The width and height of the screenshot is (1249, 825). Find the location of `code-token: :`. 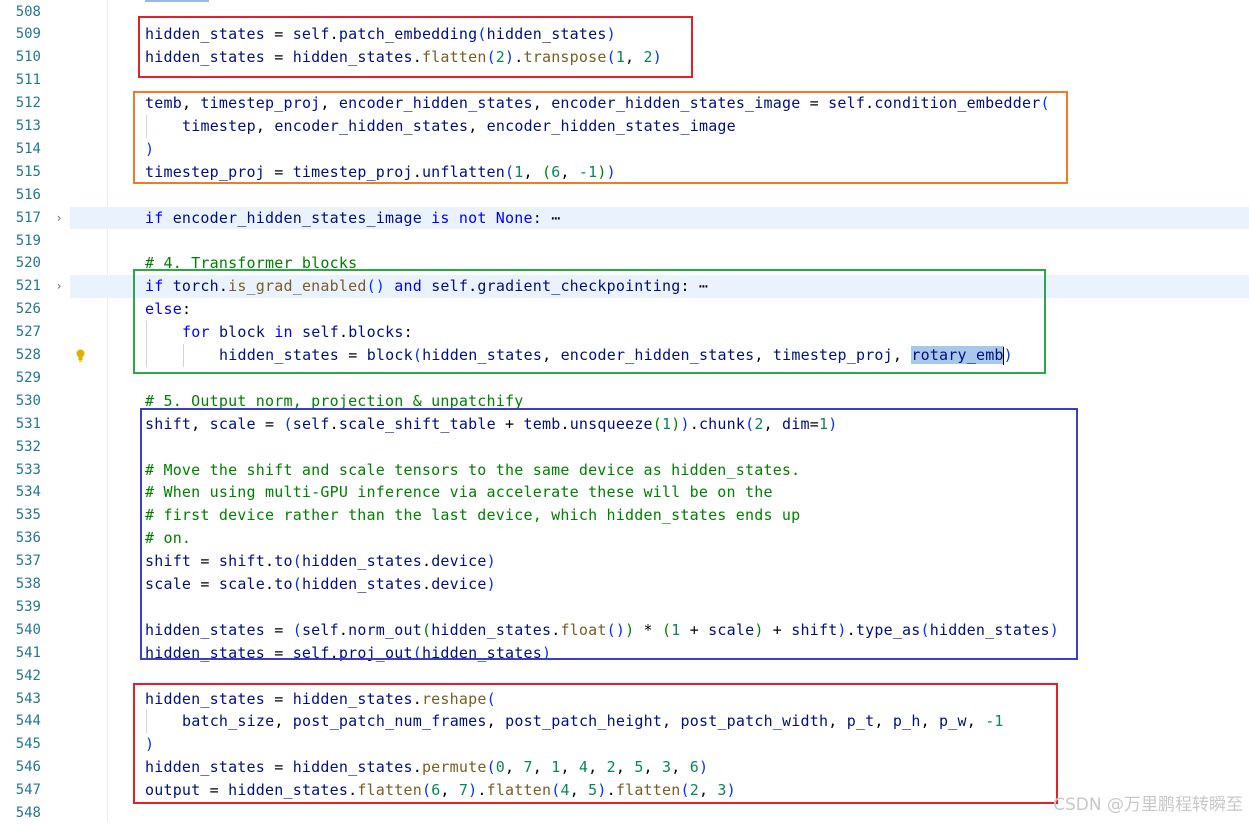

code-token: : is located at coordinates (537, 217).